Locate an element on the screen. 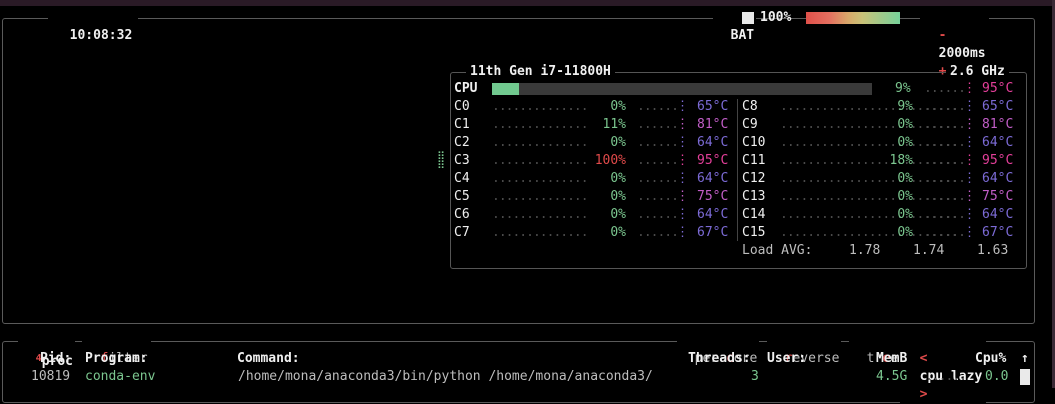  row-mem: 4.5G is located at coordinates (892, 376).